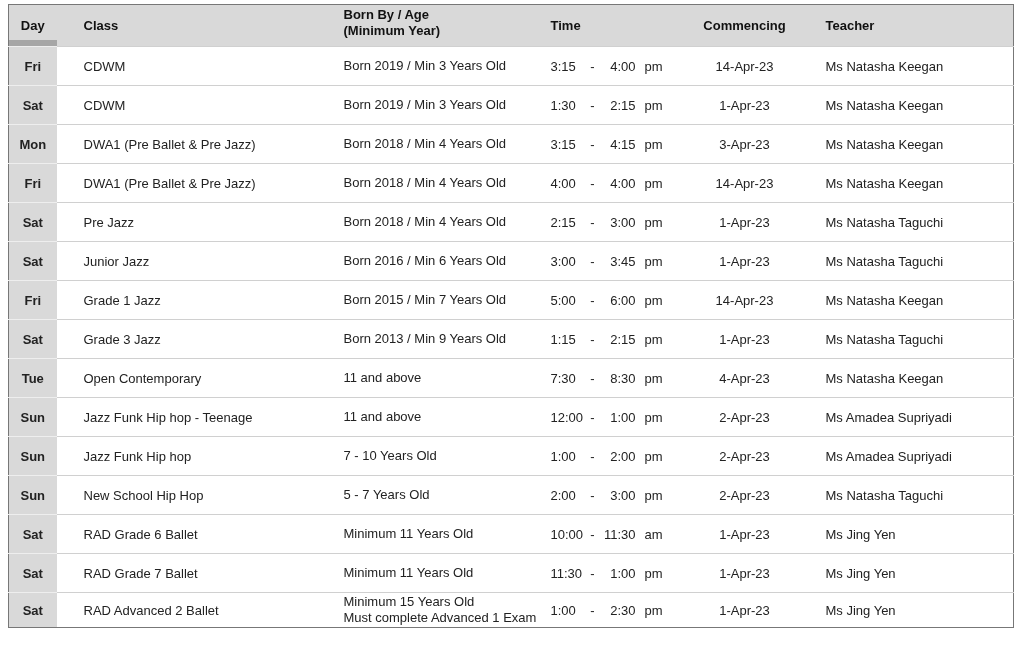 This screenshot has width=1024, height=653. What do you see at coordinates (744, 144) in the screenshot?
I see `commencing-date-cell: 3-Apr-23` at bounding box center [744, 144].